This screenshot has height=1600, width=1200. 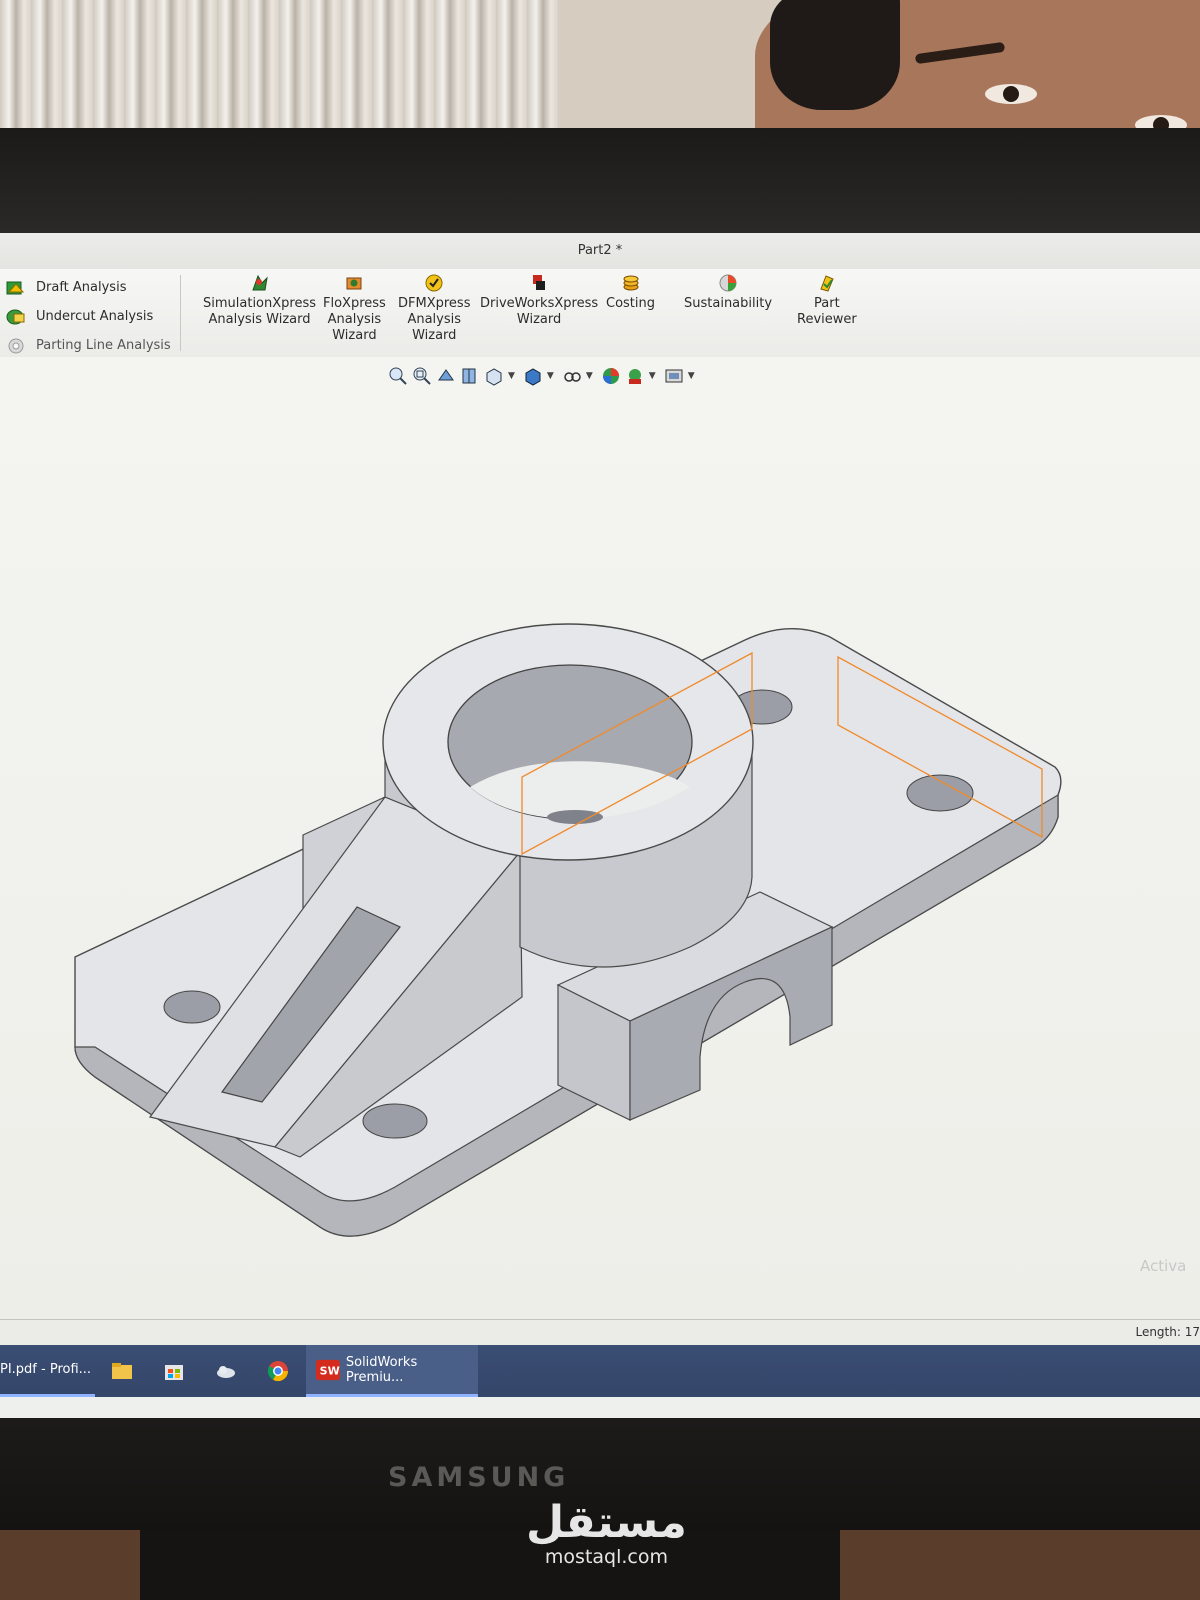 What do you see at coordinates (635, 376) in the screenshot?
I see `apply-scene-icon` at bounding box center [635, 376].